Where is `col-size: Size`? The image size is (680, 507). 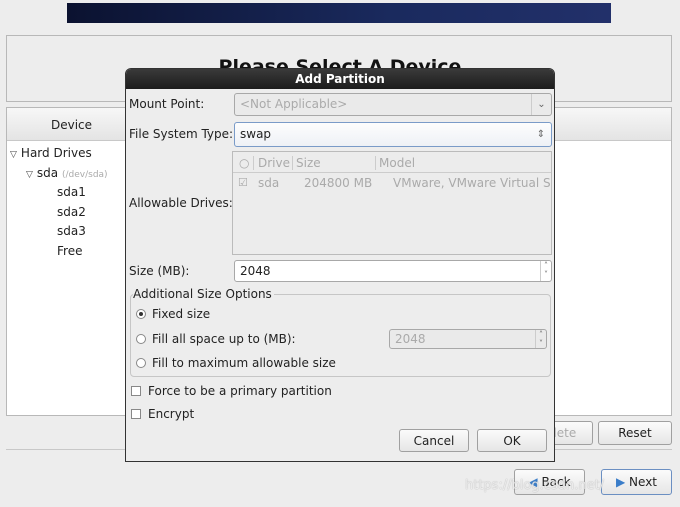
col-size: Size is located at coordinates (306, 163).